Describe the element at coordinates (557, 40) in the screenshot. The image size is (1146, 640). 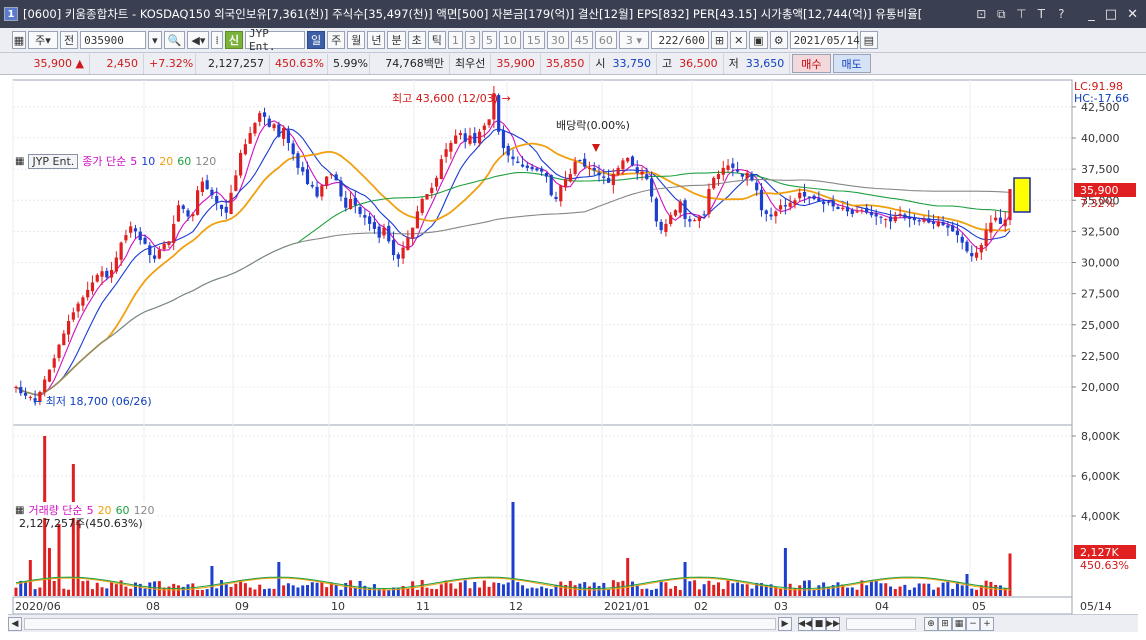
I see `minute-option-30: 30` at that location.